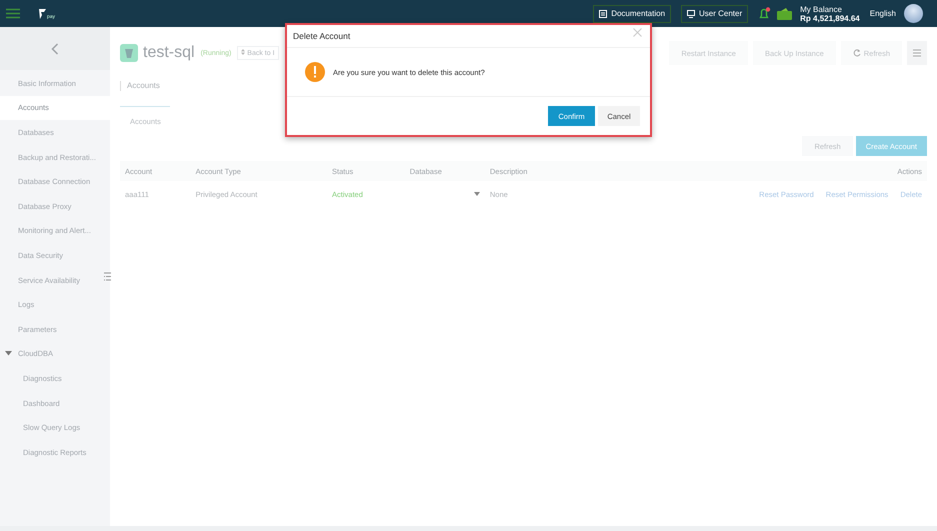  What do you see at coordinates (477, 194) in the screenshot?
I see `dropdown-caret-icon` at bounding box center [477, 194].